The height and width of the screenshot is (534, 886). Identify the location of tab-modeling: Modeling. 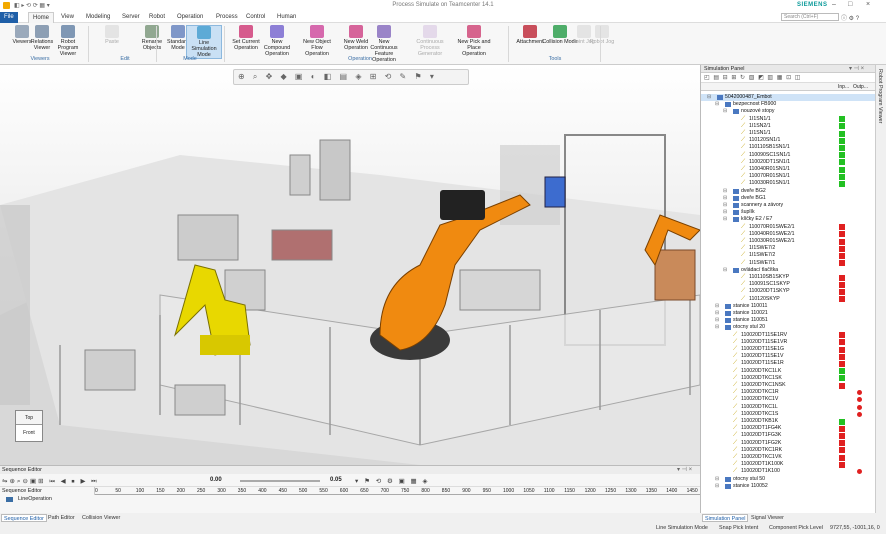
(98, 17).